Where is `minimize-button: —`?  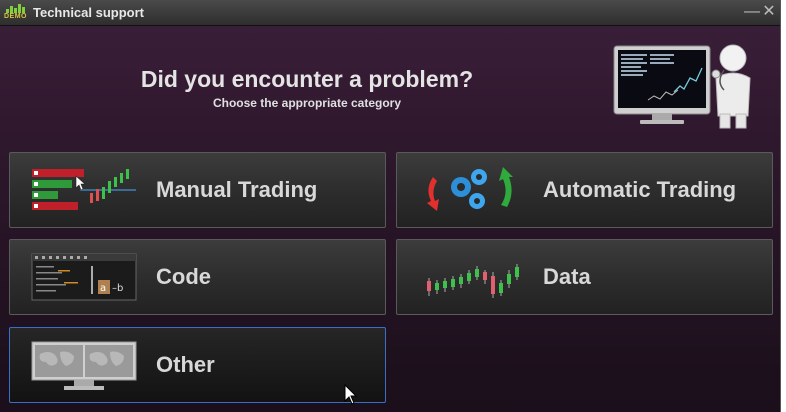
minimize-button: — is located at coordinates (752, 12).